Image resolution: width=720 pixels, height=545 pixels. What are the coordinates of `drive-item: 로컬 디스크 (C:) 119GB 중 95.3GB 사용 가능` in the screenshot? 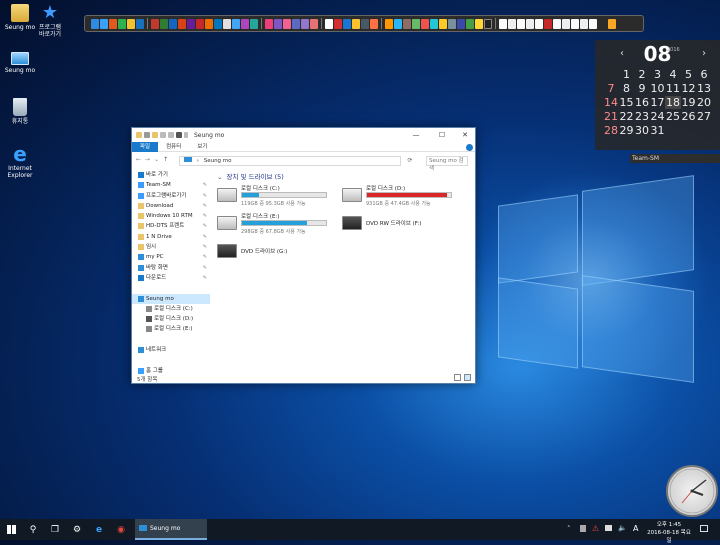 It's located at (274, 197).